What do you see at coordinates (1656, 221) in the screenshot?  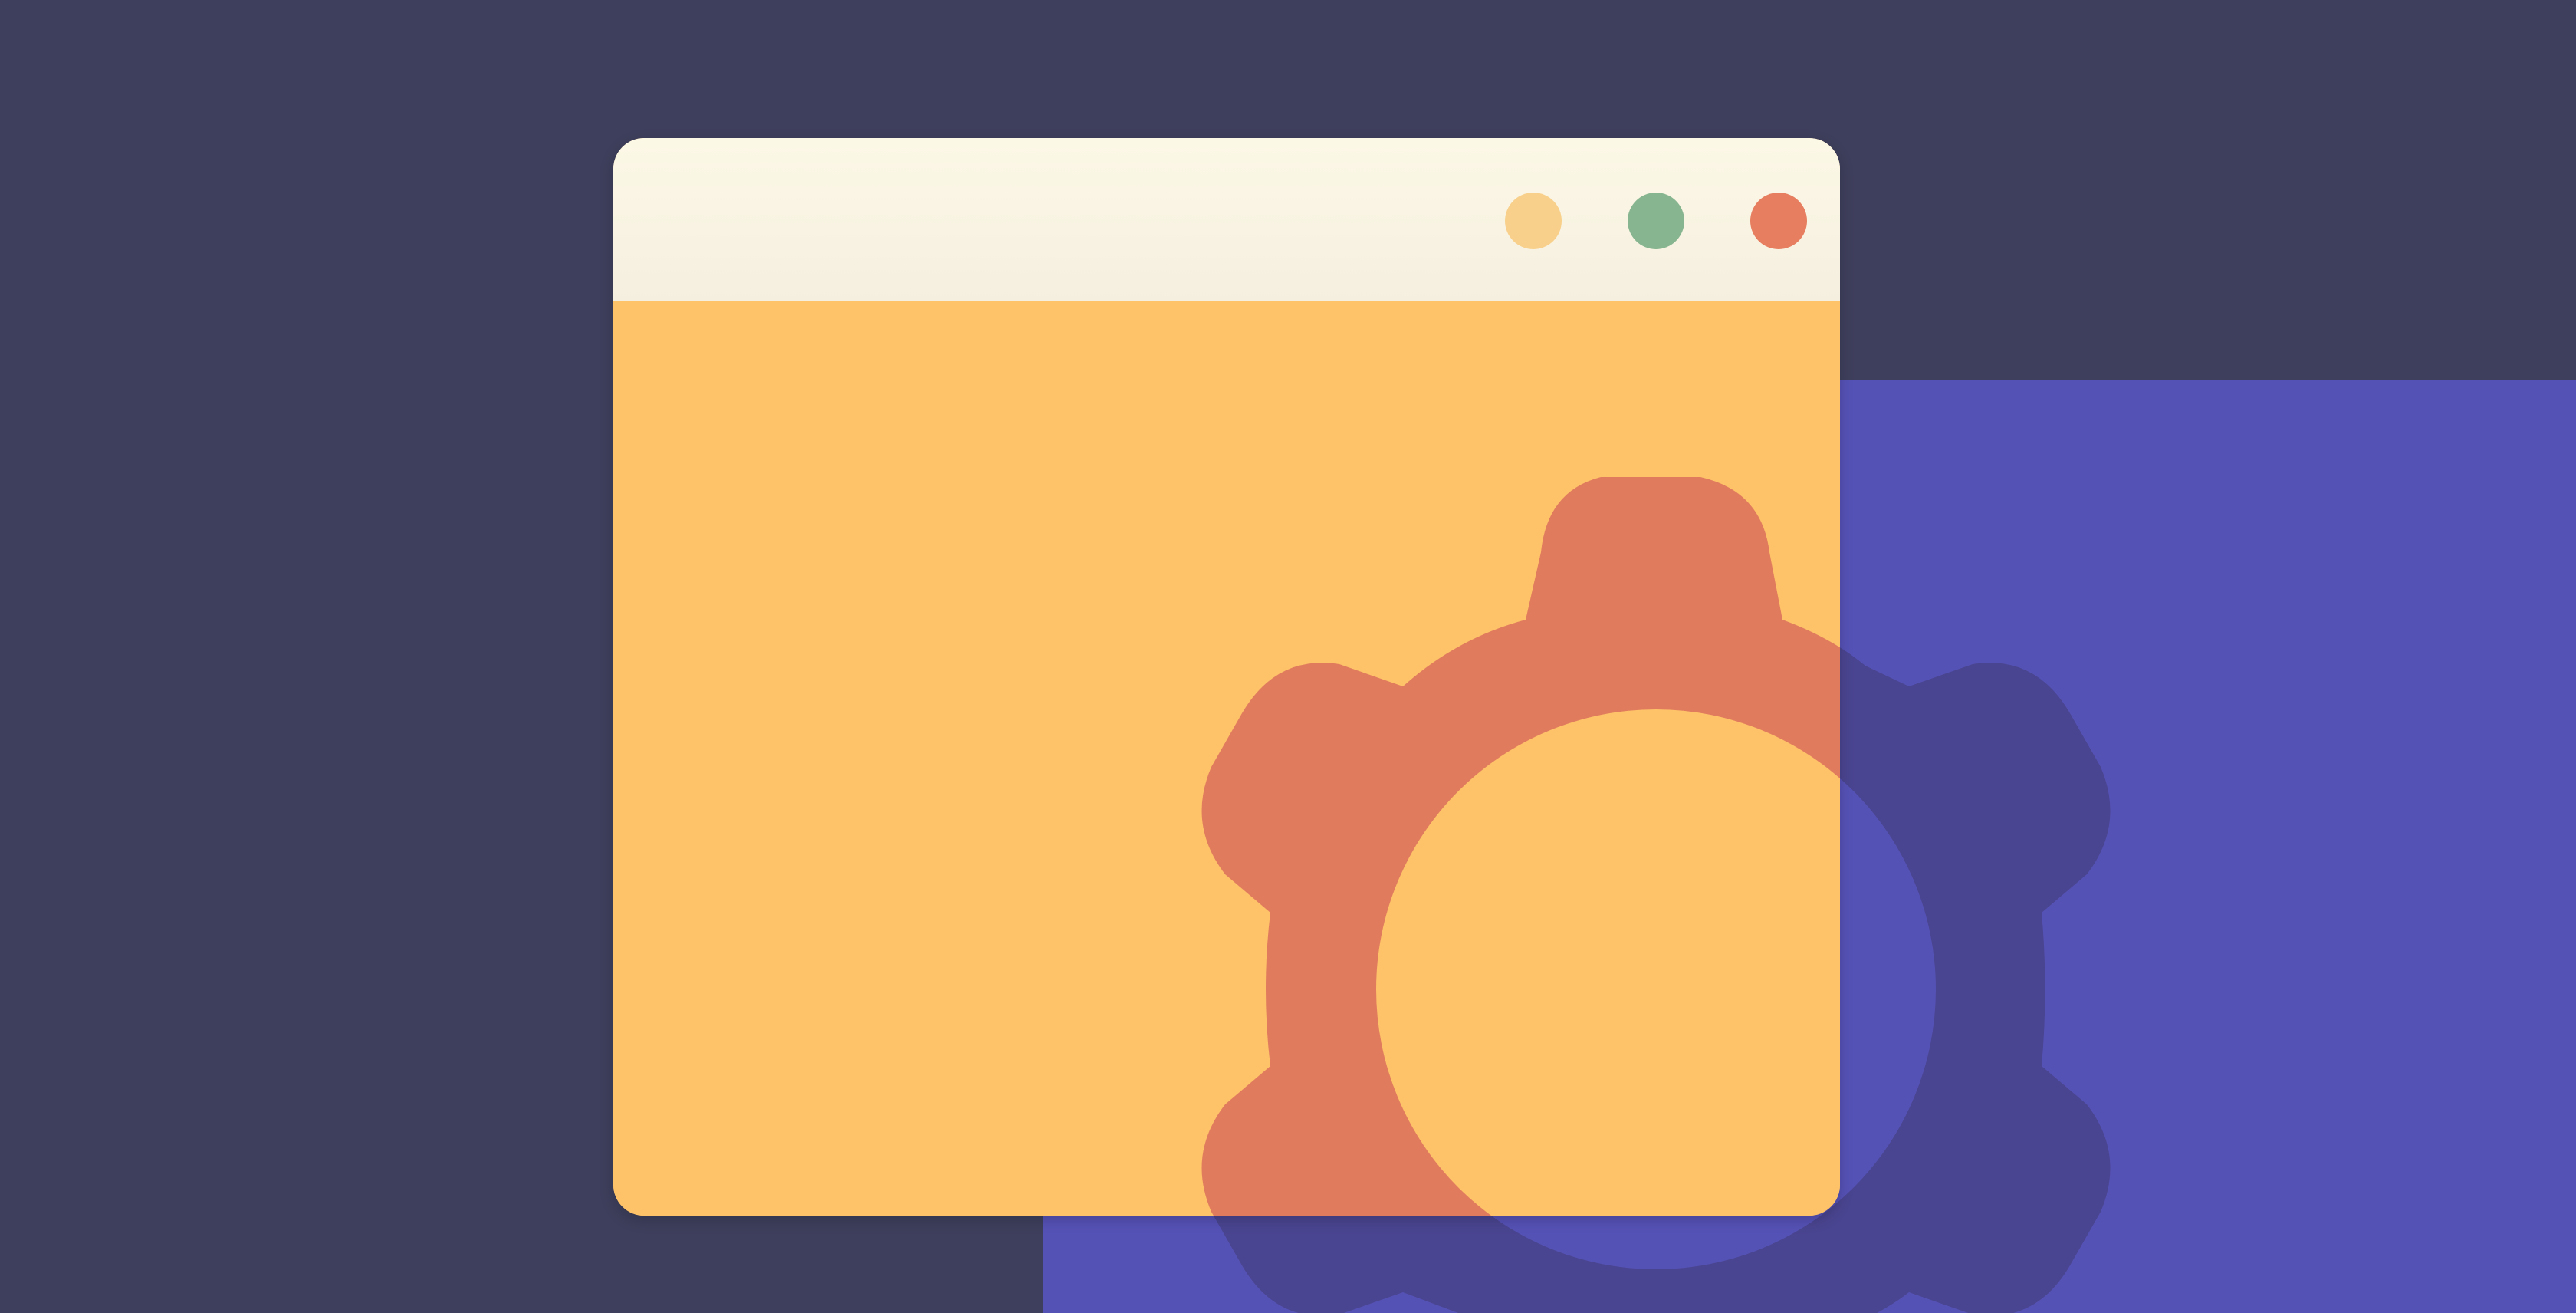 I see `maximize-button` at bounding box center [1656, 221].